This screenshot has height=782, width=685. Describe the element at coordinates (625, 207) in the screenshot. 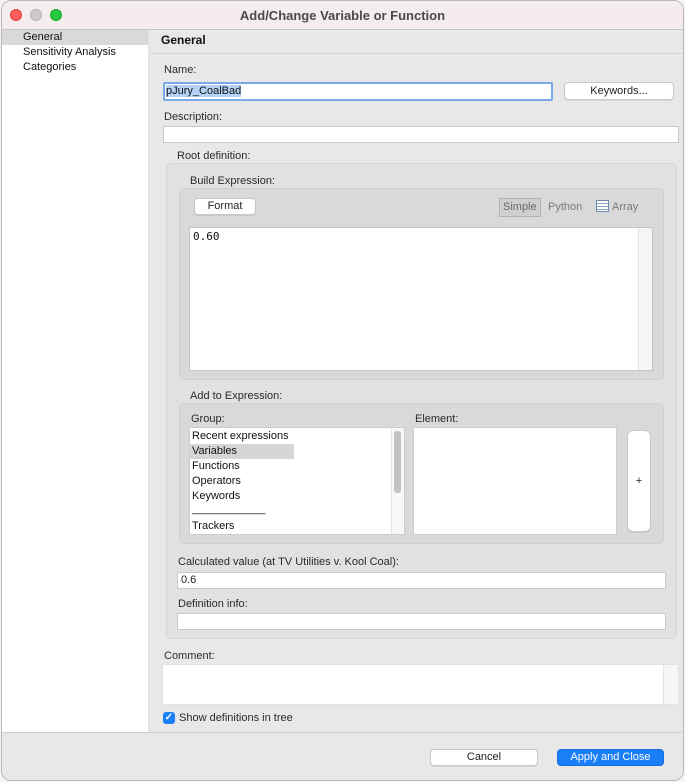

I see `mode-array-label: Array` at that location.